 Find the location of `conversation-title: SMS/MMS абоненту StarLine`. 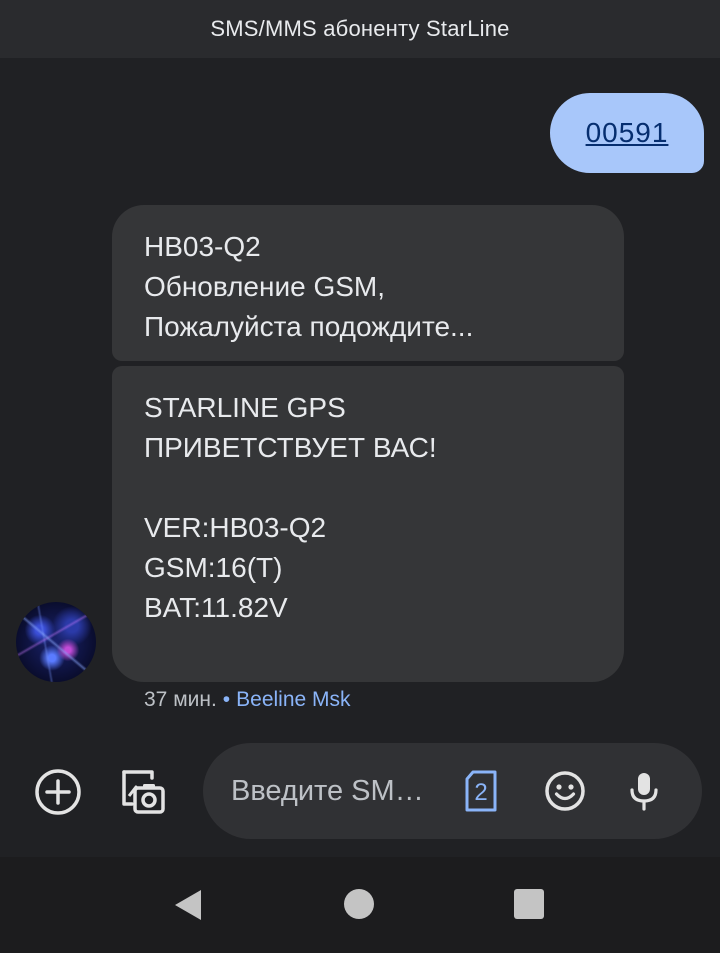

conversation-title: SMS/MMS абоненту StarLine is located at coordinates (360, 28).